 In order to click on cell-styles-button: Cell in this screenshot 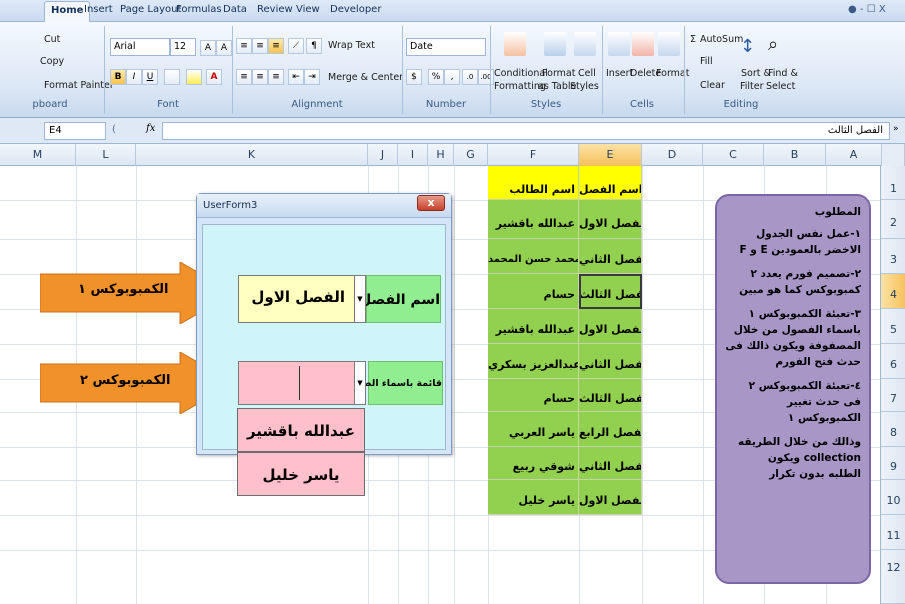, I will do `click(587, 73)`.